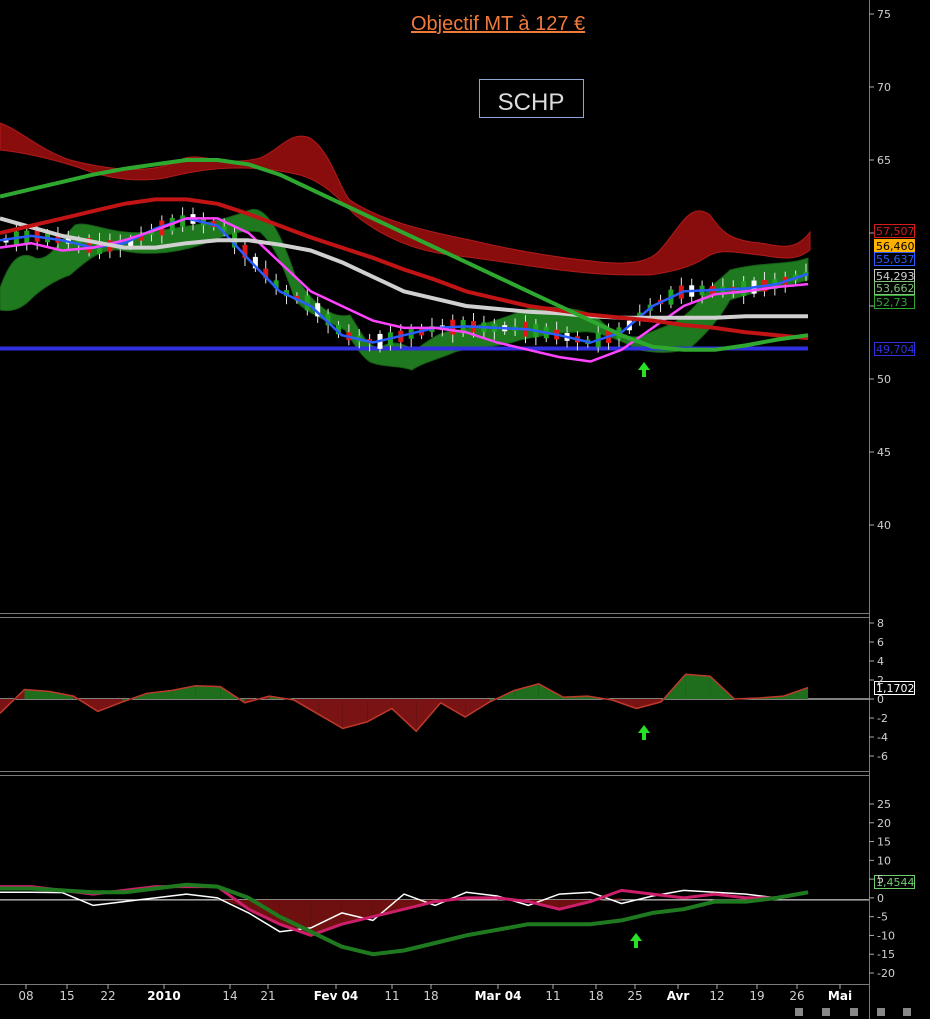  I want to click on price-tick-label: 70, so click(884, 87).